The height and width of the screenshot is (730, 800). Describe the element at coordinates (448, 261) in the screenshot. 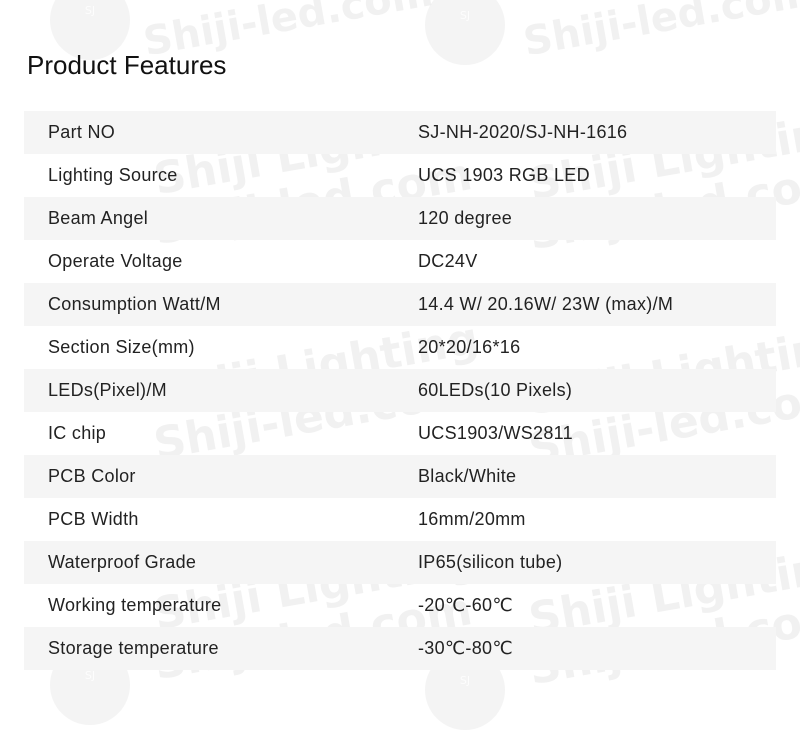

I see `feature-value: DC24V` at that location.